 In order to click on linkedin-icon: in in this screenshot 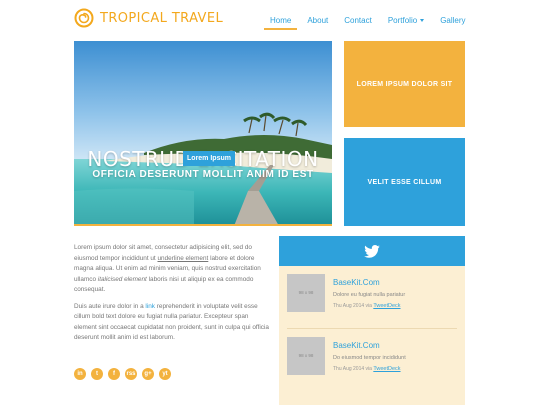, I will do `click(80, 374)`.